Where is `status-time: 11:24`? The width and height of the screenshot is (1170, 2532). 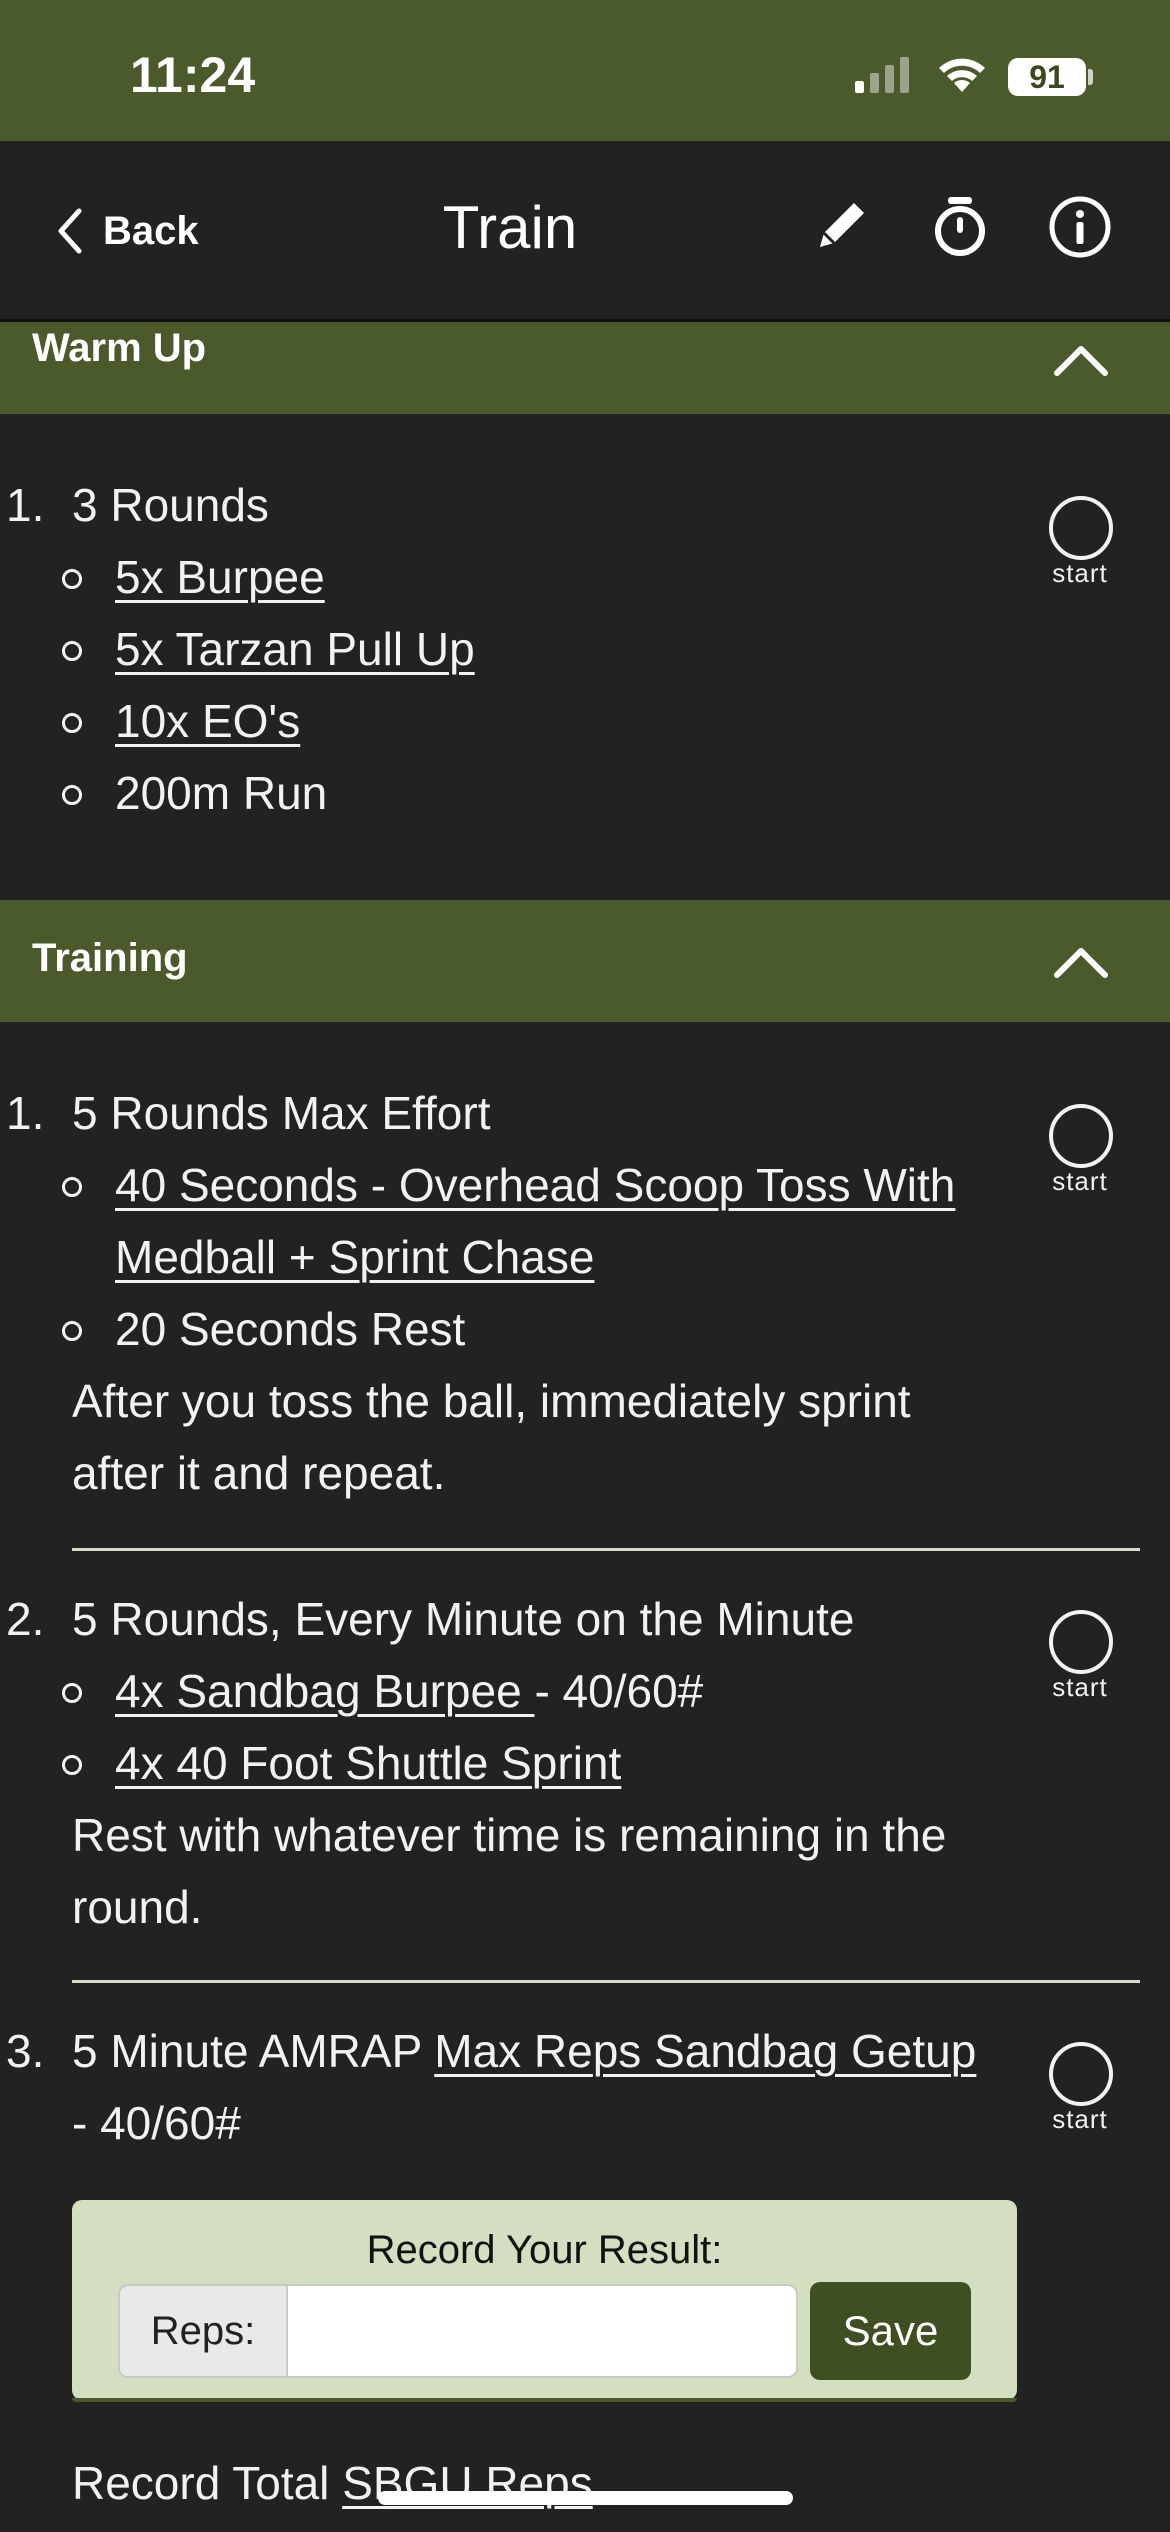 status-time: 11:24 is located at coordinates (193, 75).